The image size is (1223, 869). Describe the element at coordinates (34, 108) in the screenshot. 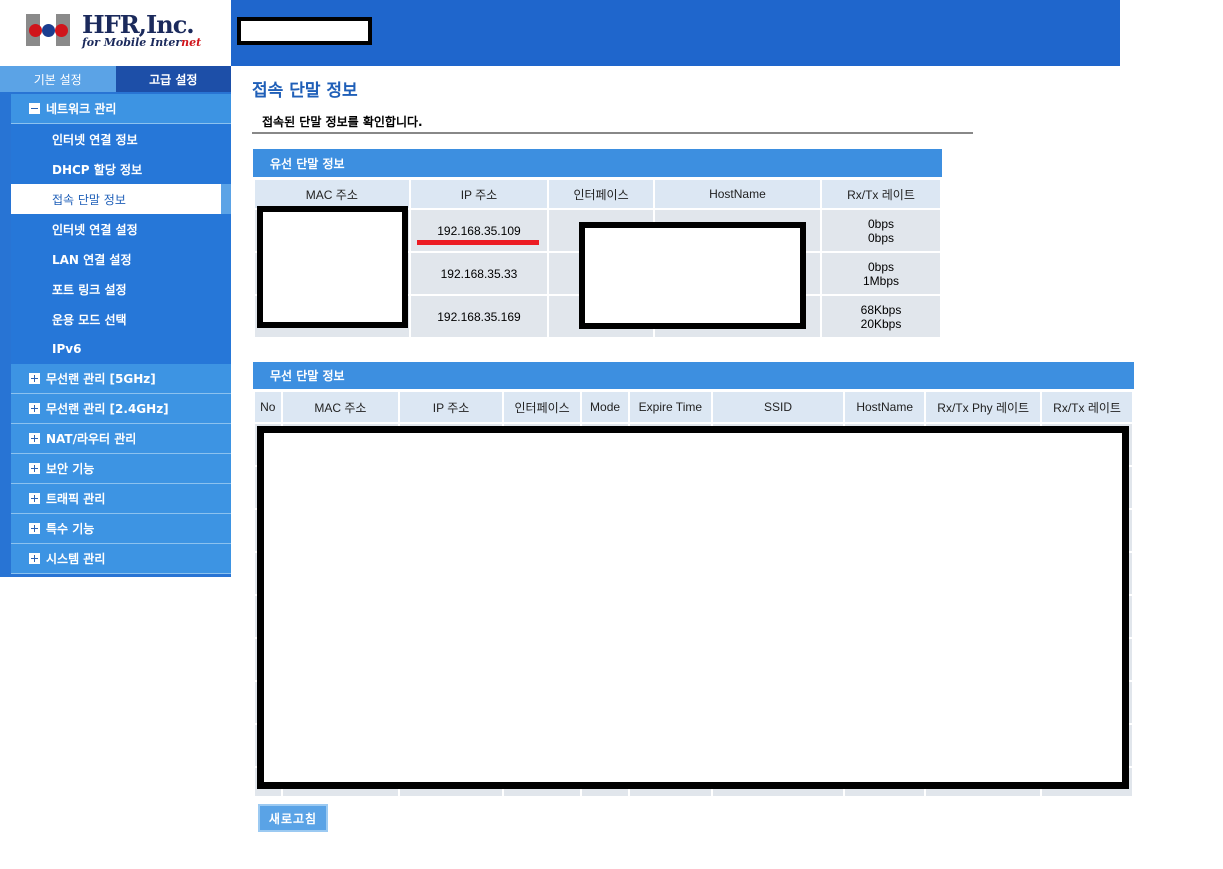

I see `collapse-icon` at that location.